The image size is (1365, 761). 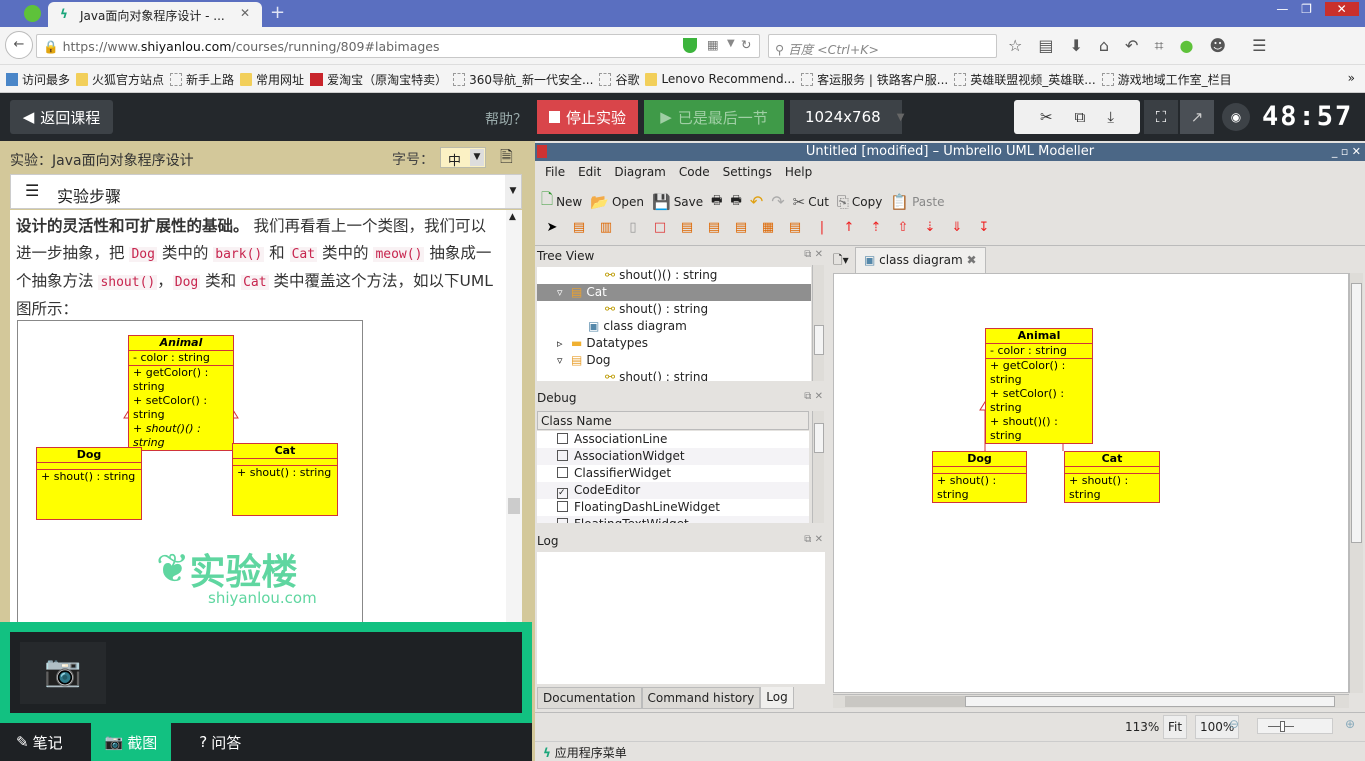 I want to click on new-button: 🗋 New, so click(x=561, y=201).